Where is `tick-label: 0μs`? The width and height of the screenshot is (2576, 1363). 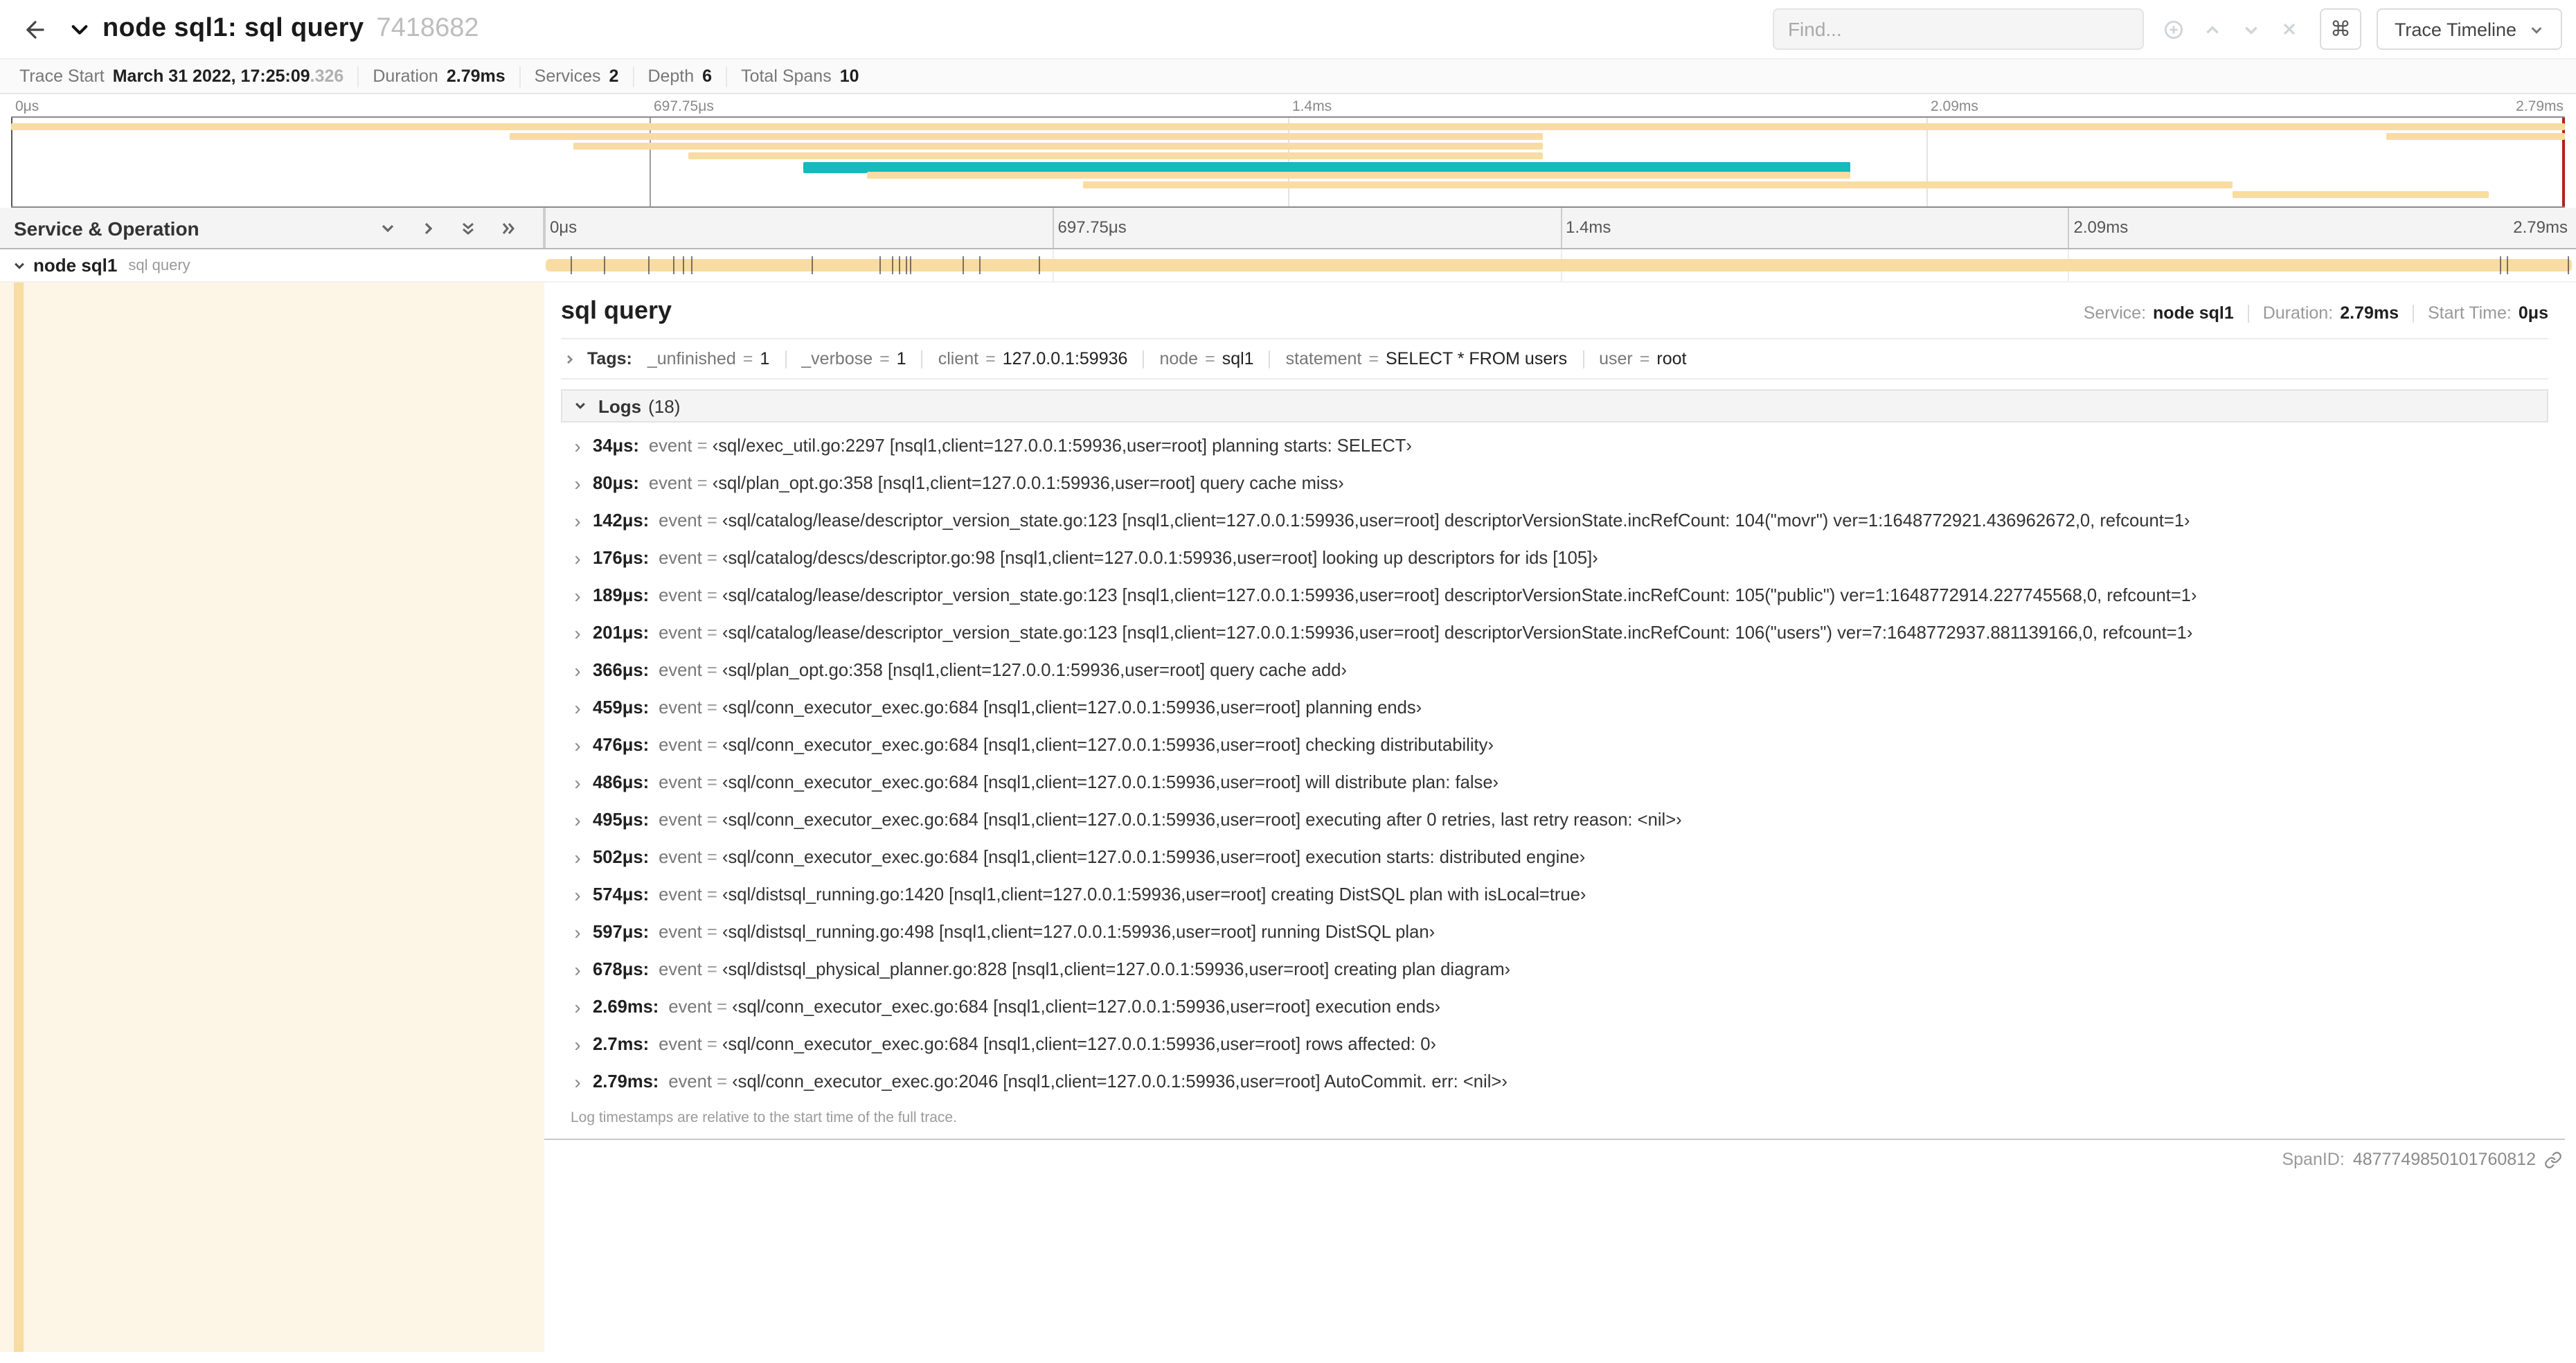 tick-label: 0μs is located at coordinates (27, 106).